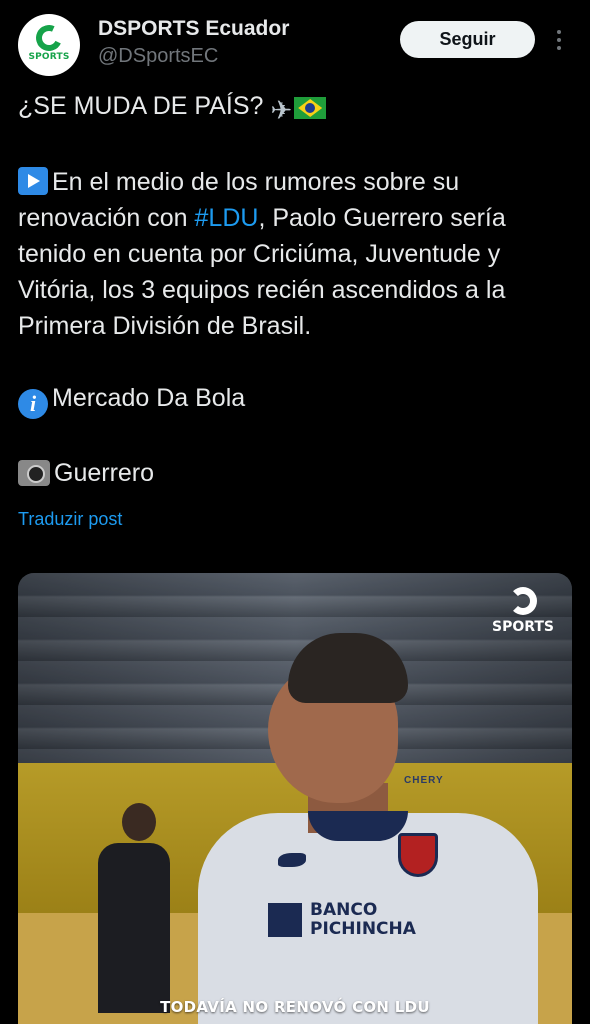  What do you see at coordinates (467, 39) in the screenshot?
I see `follow-button: Seguir` at bounding box center [467, 39].